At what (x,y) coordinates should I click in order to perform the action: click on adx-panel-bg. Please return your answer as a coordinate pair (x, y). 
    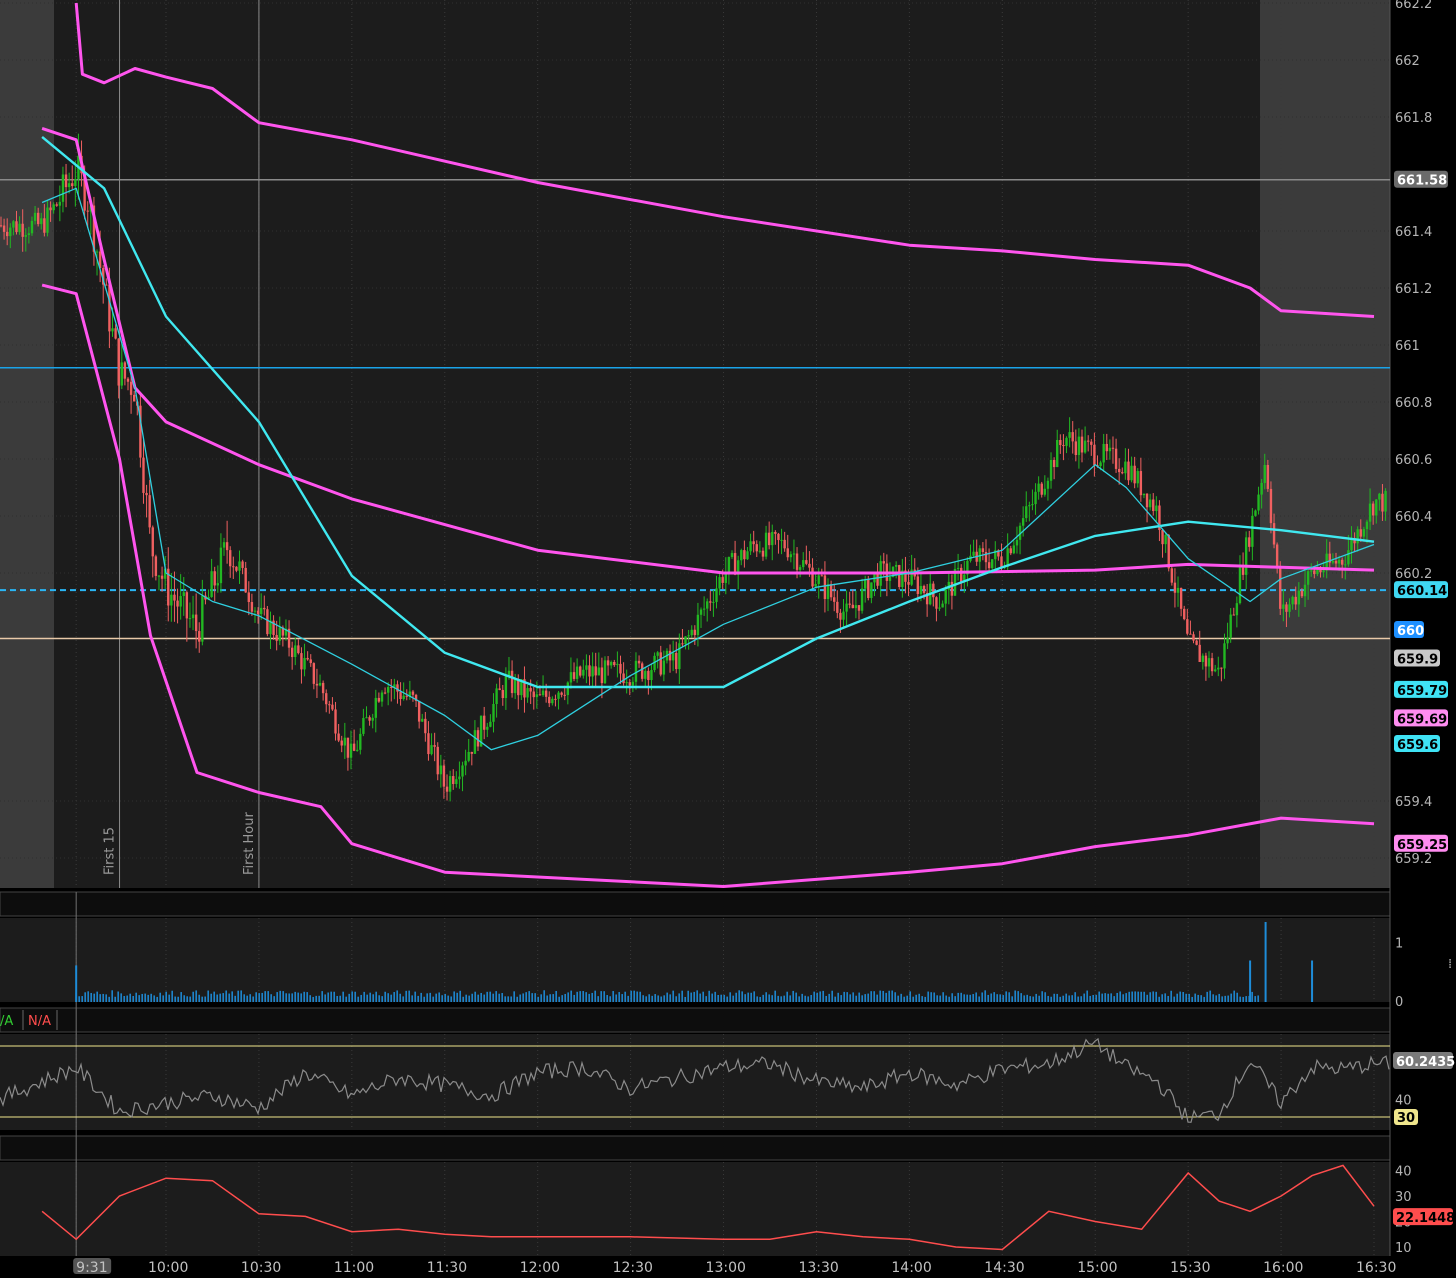
    Looking at the image, I should click on (695, 1209).